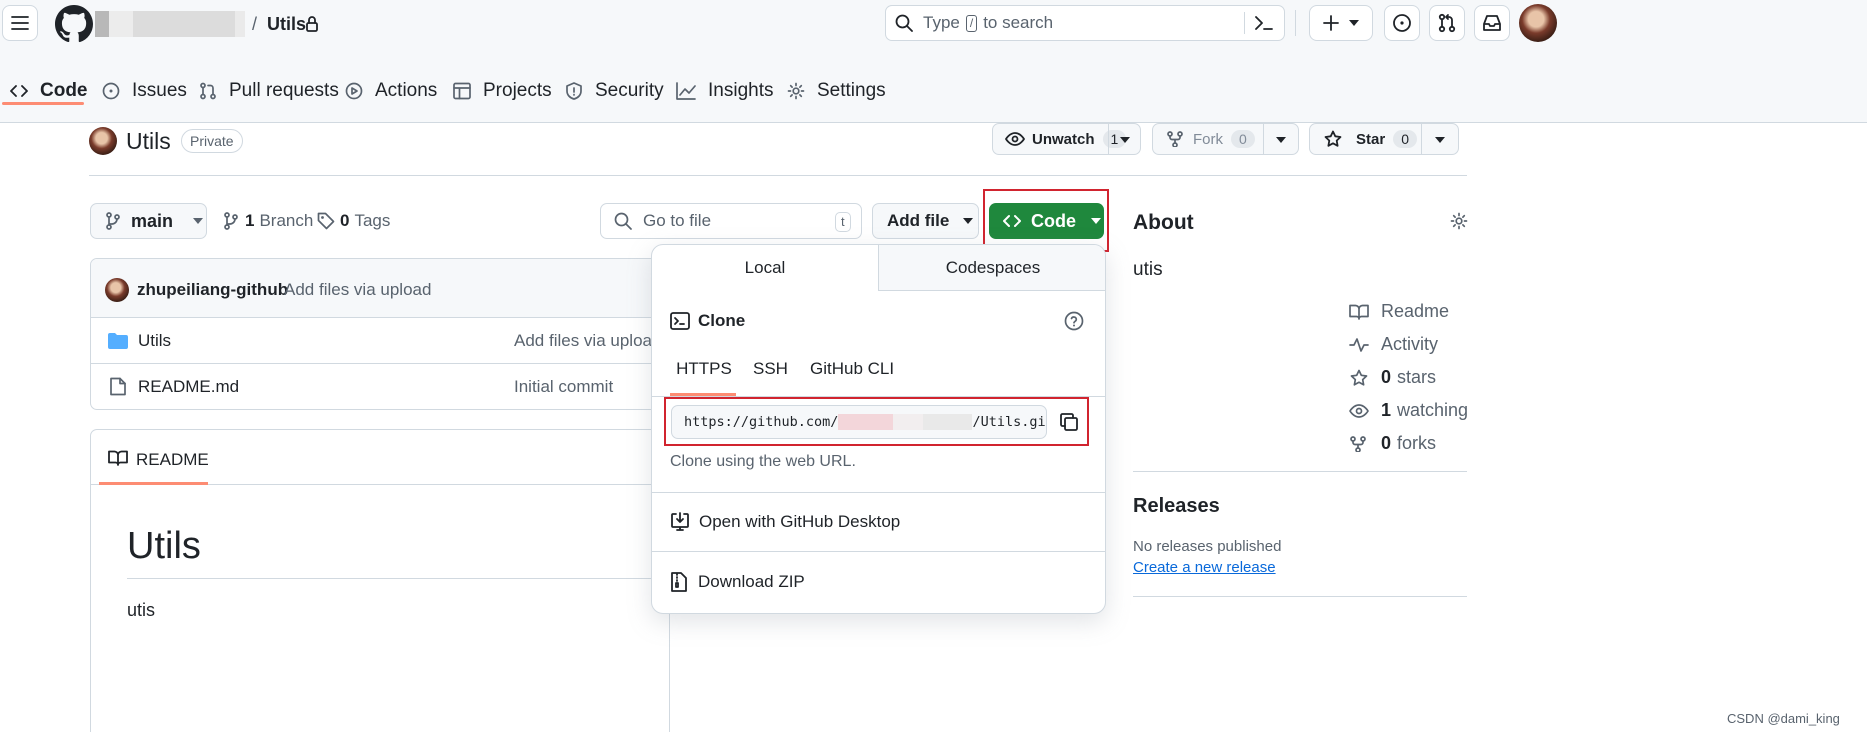  Describe the element at coordinates (345, 220) in the screenshot. I see `tag-count: 0` at that location.